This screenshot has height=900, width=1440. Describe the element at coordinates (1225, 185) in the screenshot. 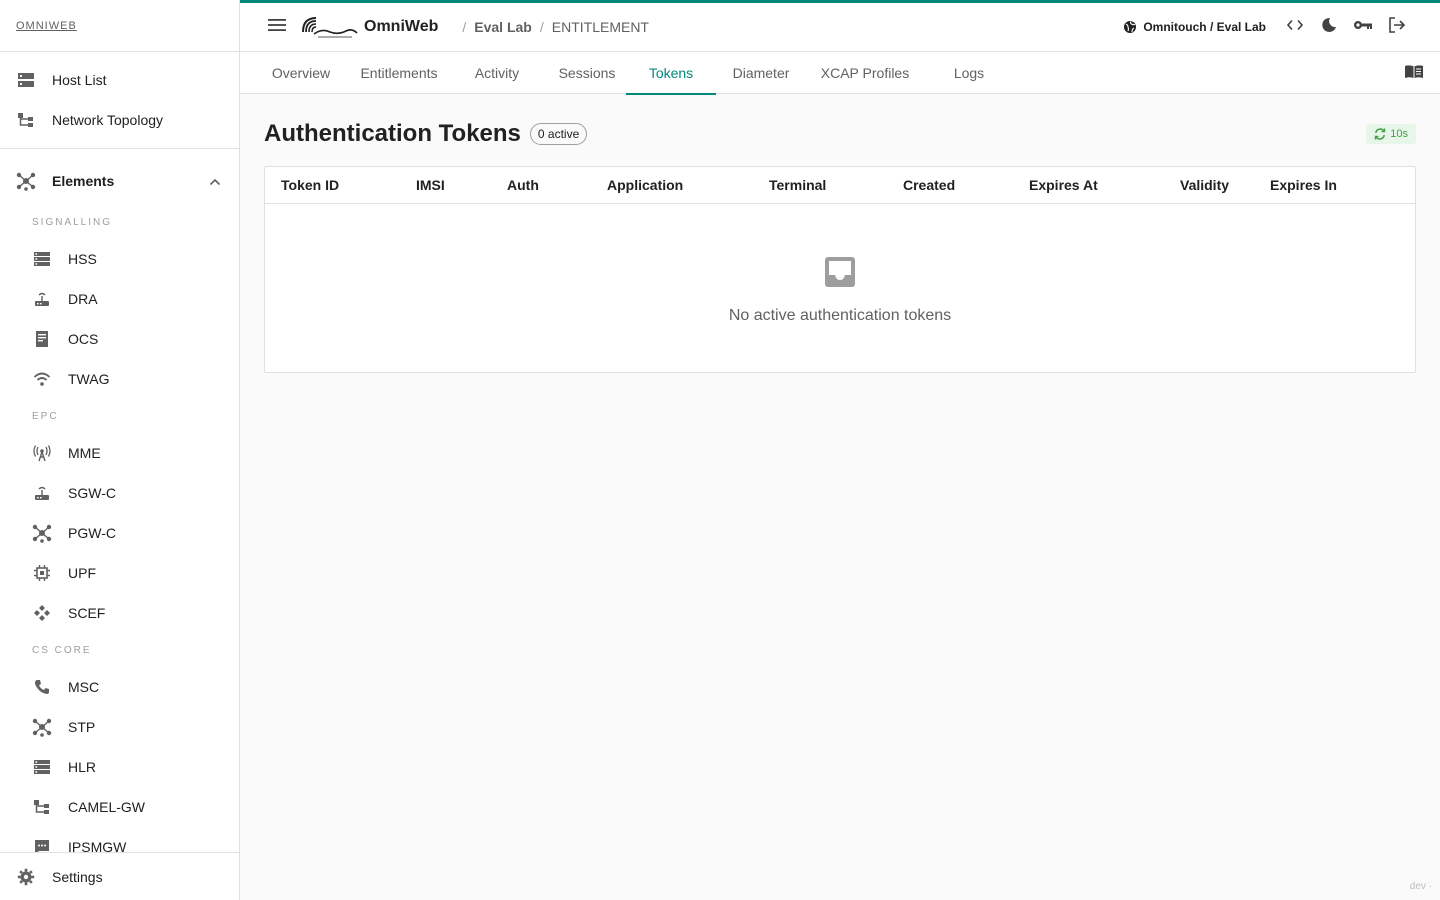

I see `col-validity: Validity` at that location.